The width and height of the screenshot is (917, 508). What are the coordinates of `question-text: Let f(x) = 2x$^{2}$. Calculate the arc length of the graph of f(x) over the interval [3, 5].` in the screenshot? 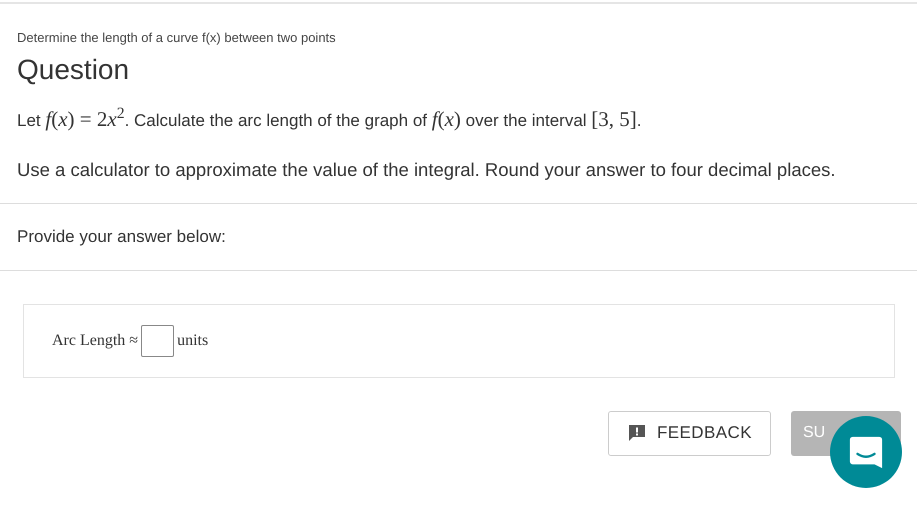 It's located at (330, 118).